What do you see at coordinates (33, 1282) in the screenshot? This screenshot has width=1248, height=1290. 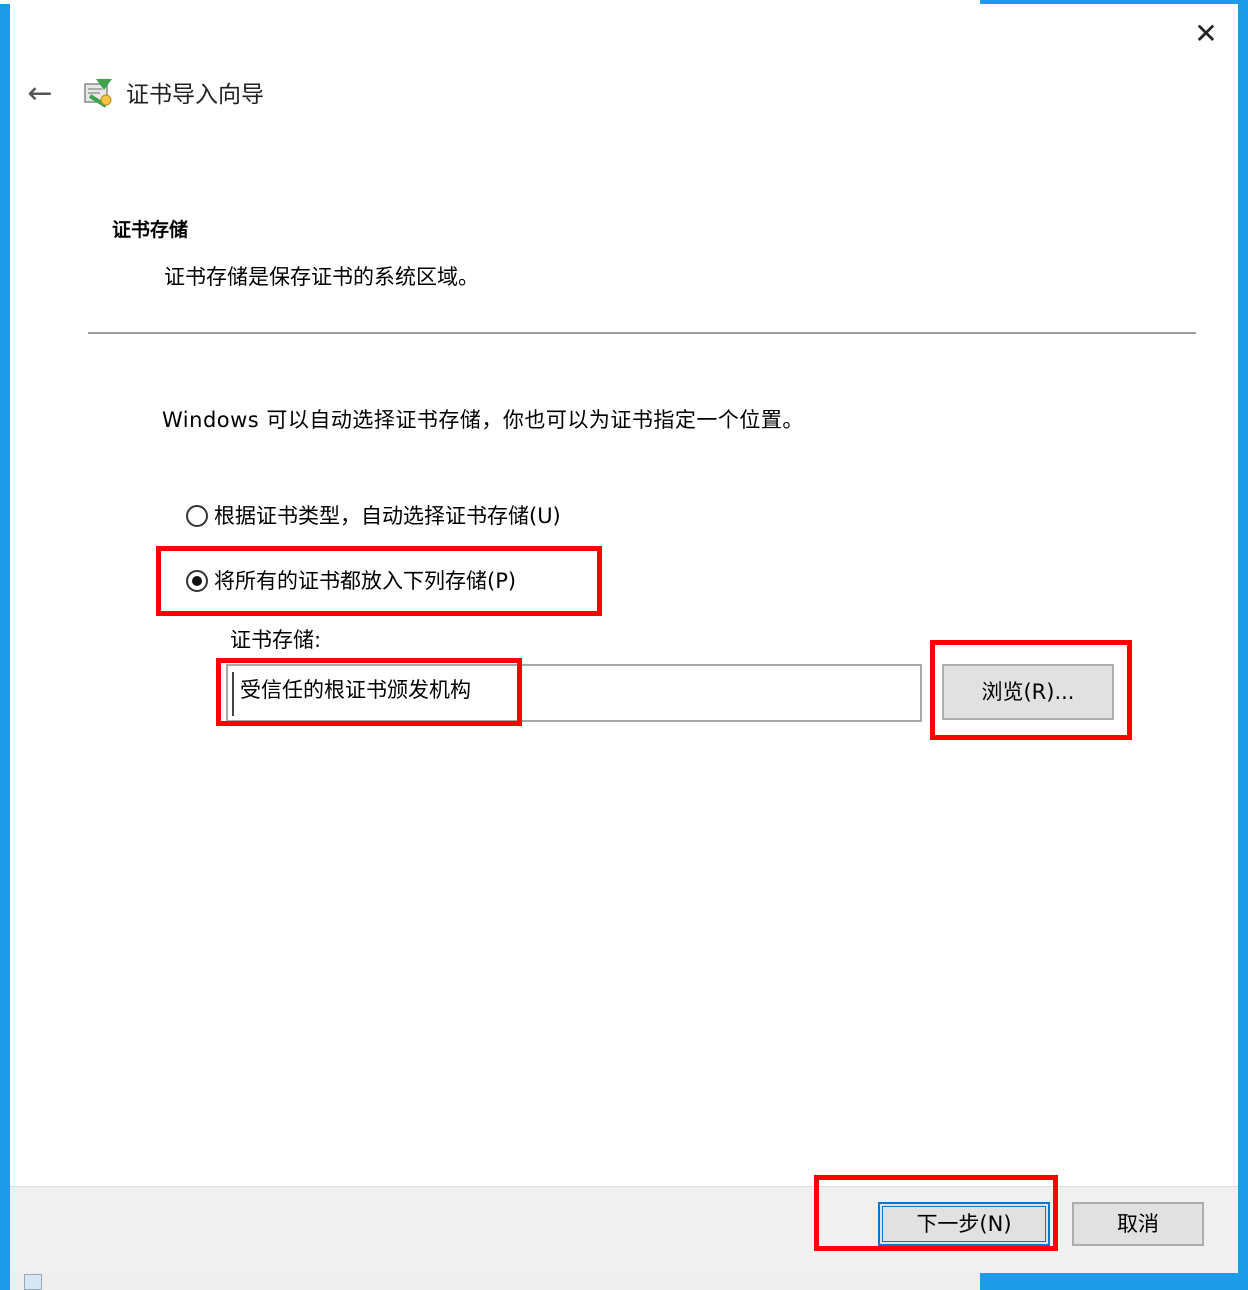 I see `taskbar-app-icon` at bounding box center [33, 1282].